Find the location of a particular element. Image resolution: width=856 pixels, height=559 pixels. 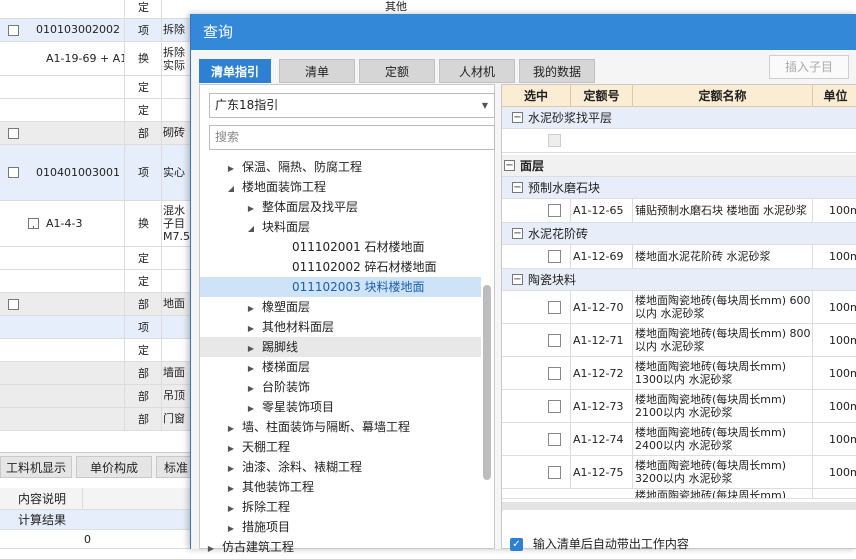

tab-bill-guide: 清单指引 is located at coordinates (235, 71).